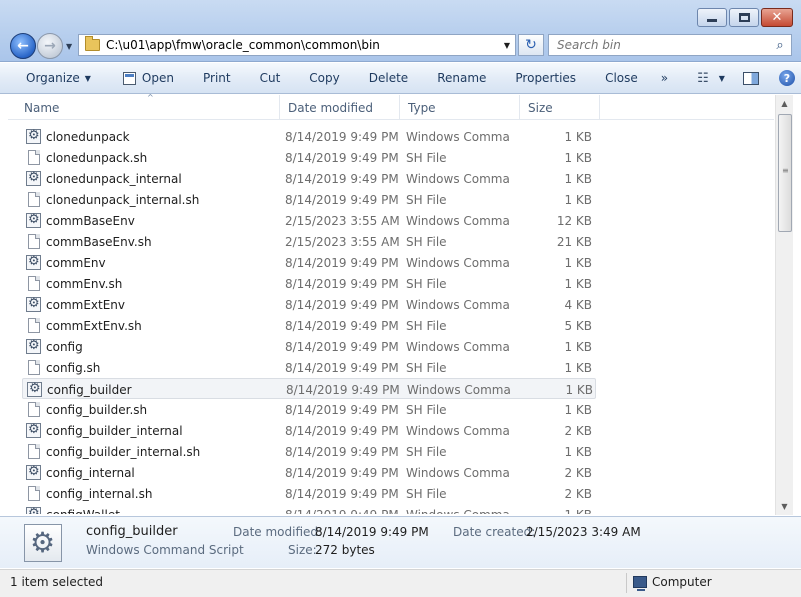 The image size is (801, 597). I want to click on file-name: config_builder, so click(89, 389).